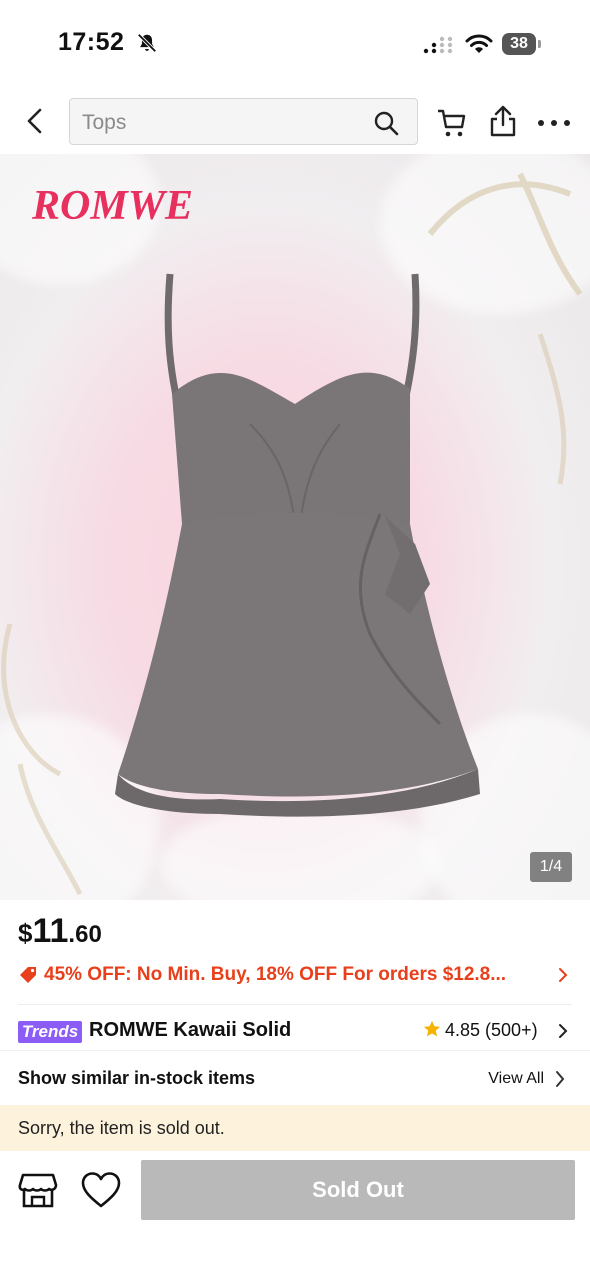  I want to click on wifi-icon, so click(479, 43).